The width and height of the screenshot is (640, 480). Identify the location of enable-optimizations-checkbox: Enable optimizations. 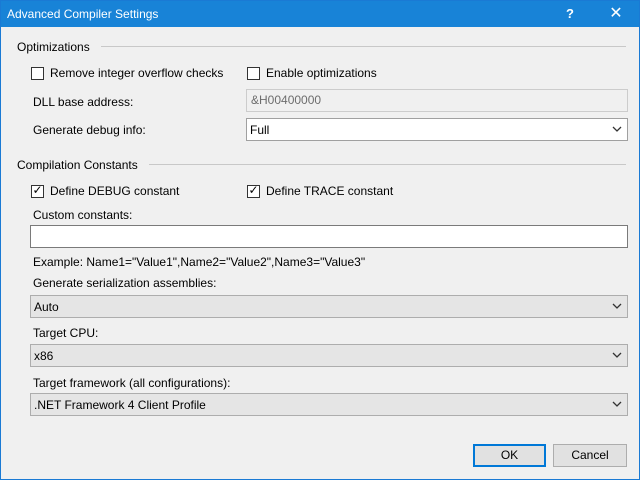
(312, 73).